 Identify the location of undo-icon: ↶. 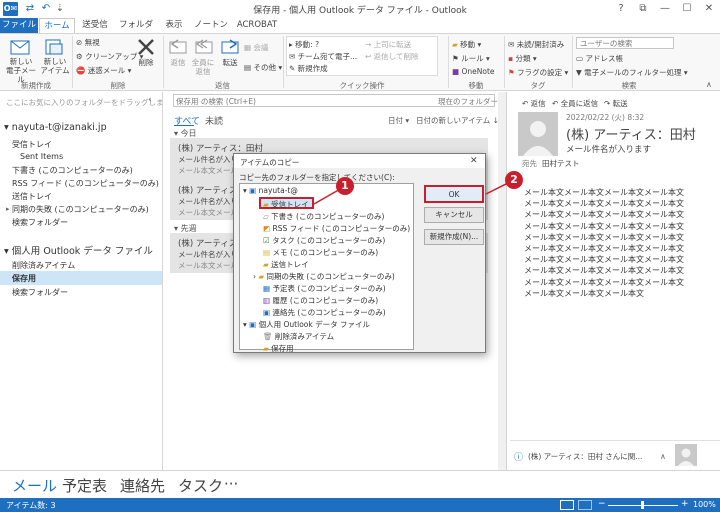
(46, 8).